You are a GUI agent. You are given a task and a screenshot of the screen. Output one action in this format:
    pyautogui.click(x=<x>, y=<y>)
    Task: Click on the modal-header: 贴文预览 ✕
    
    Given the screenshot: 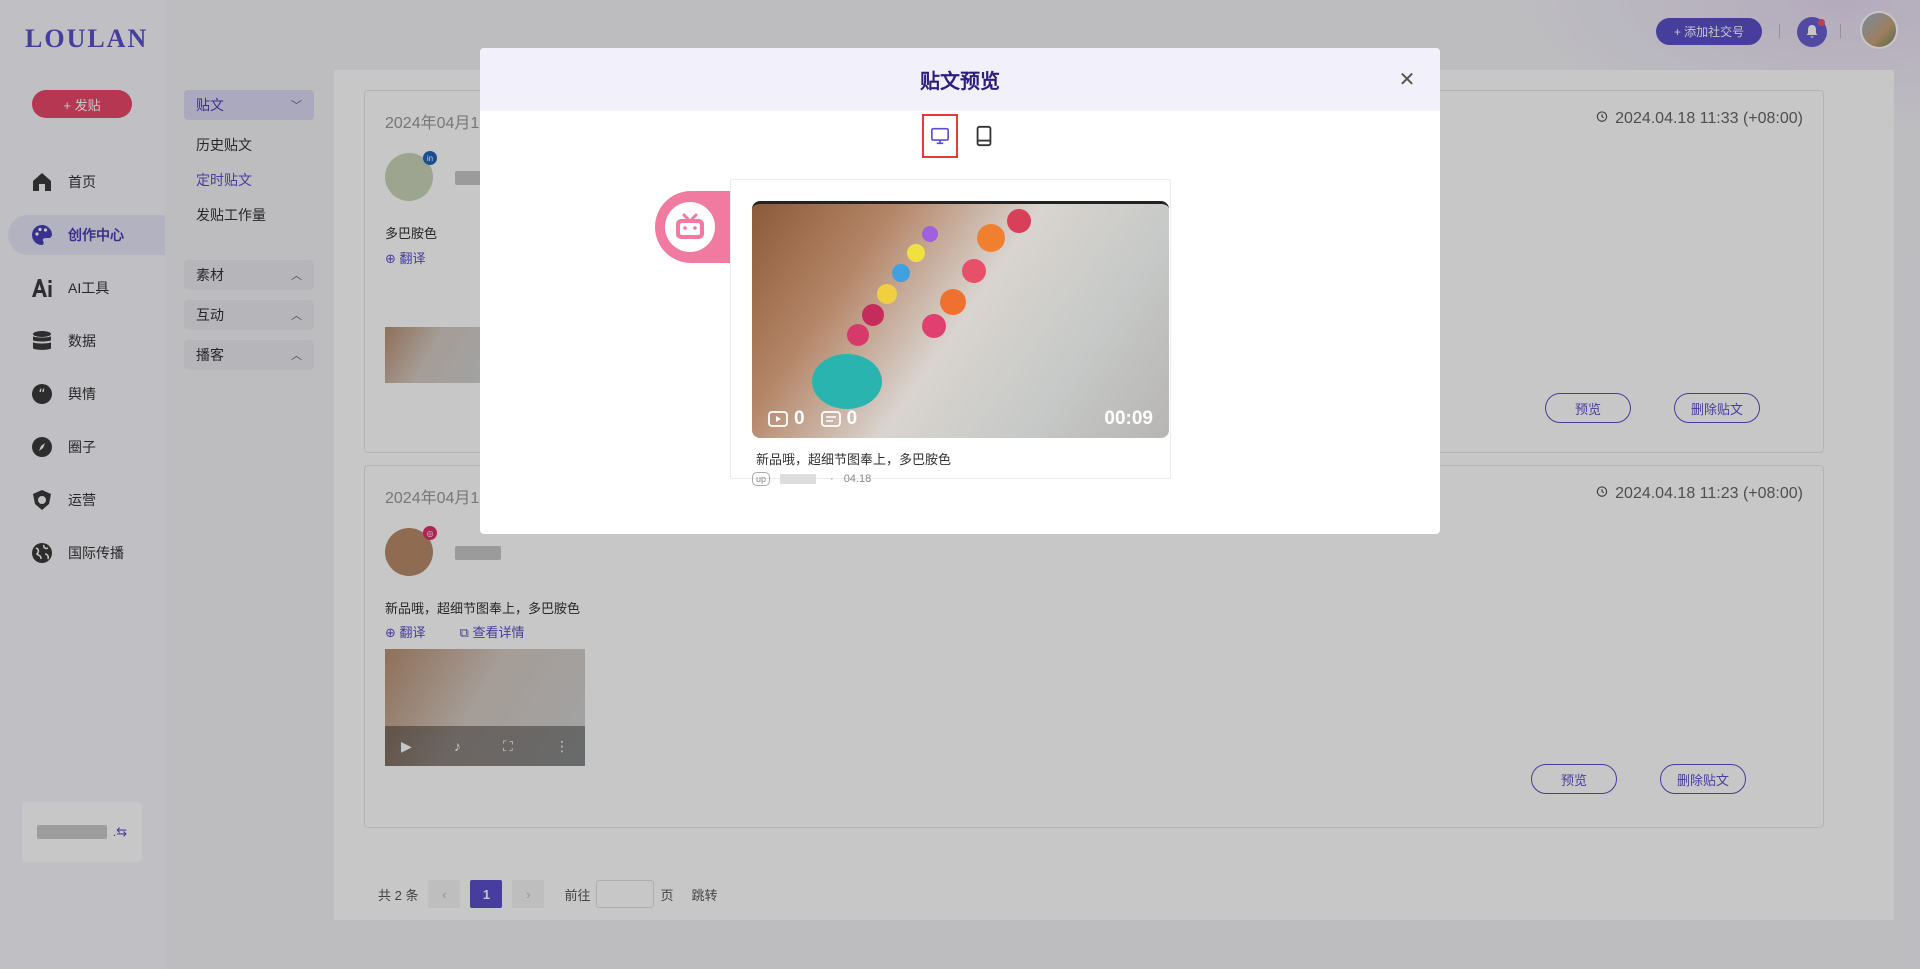 What is the action you would take?
    pyautogui.click(x=960, y=79)
    